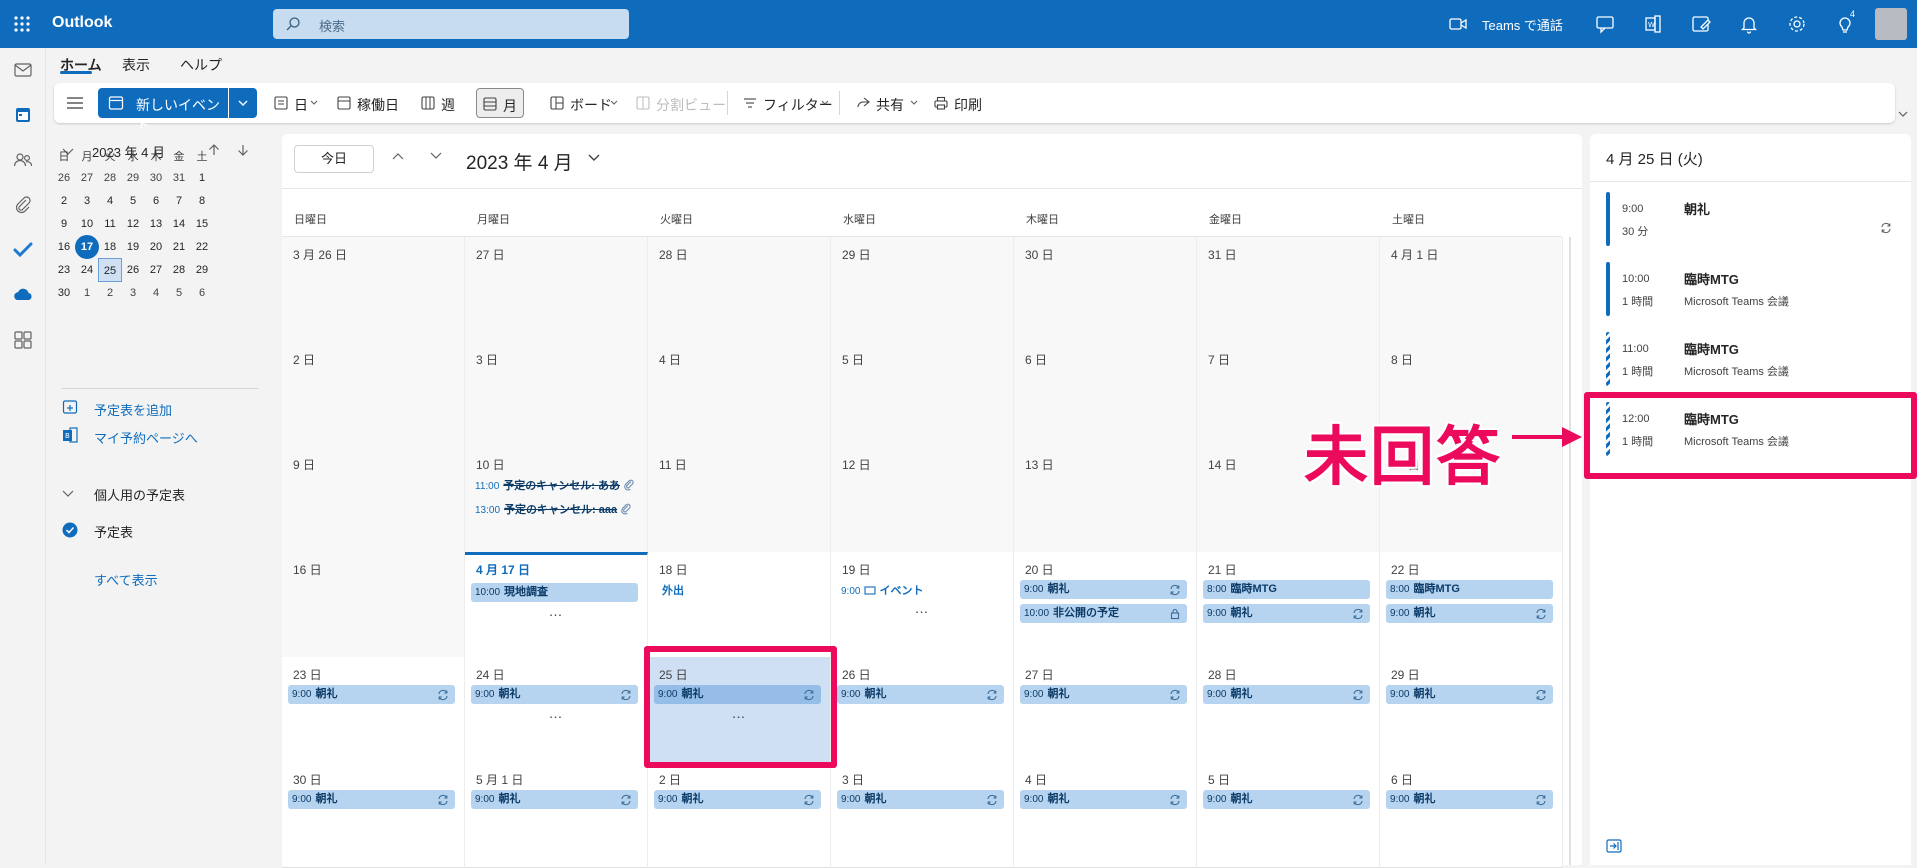  Describe the element at coordinates (179, 178) in the screenshot. I see `mini-day: 31` at that location.